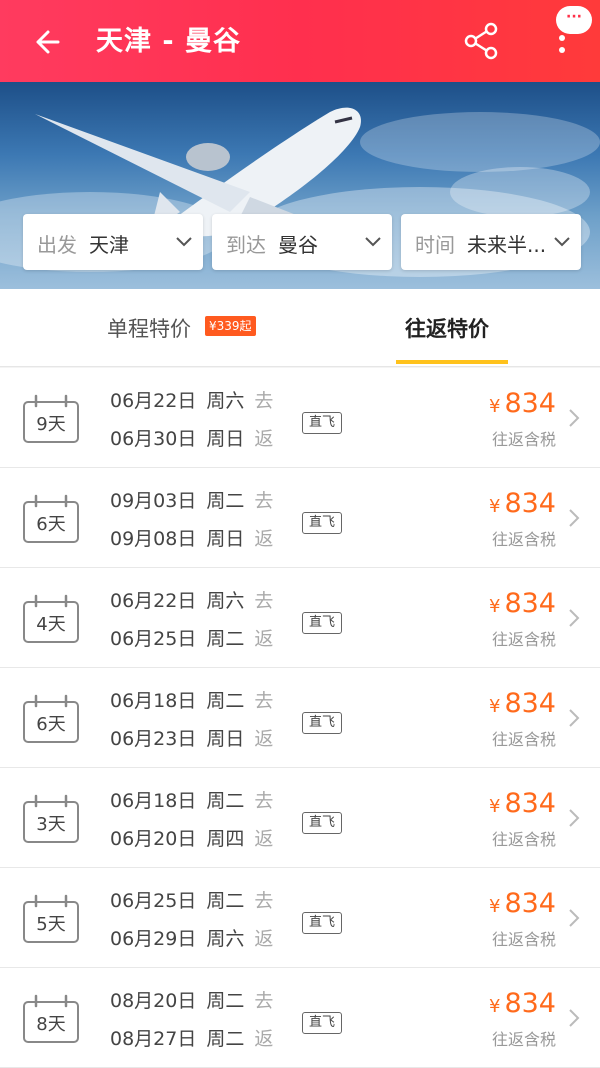 The width and height of the screenshot is (600, 1068). Describe the element at coordinates (192, 1039) in the screenshot. I see `return-date: 08月27日 周二返` at that location.